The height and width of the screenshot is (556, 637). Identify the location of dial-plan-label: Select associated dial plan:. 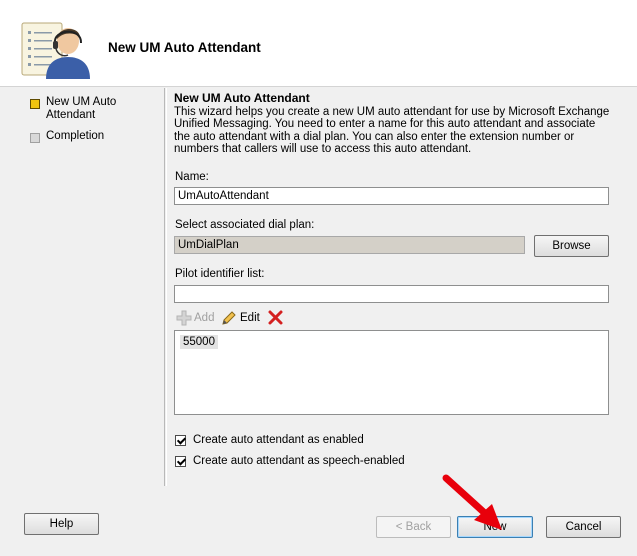
(245, 225).